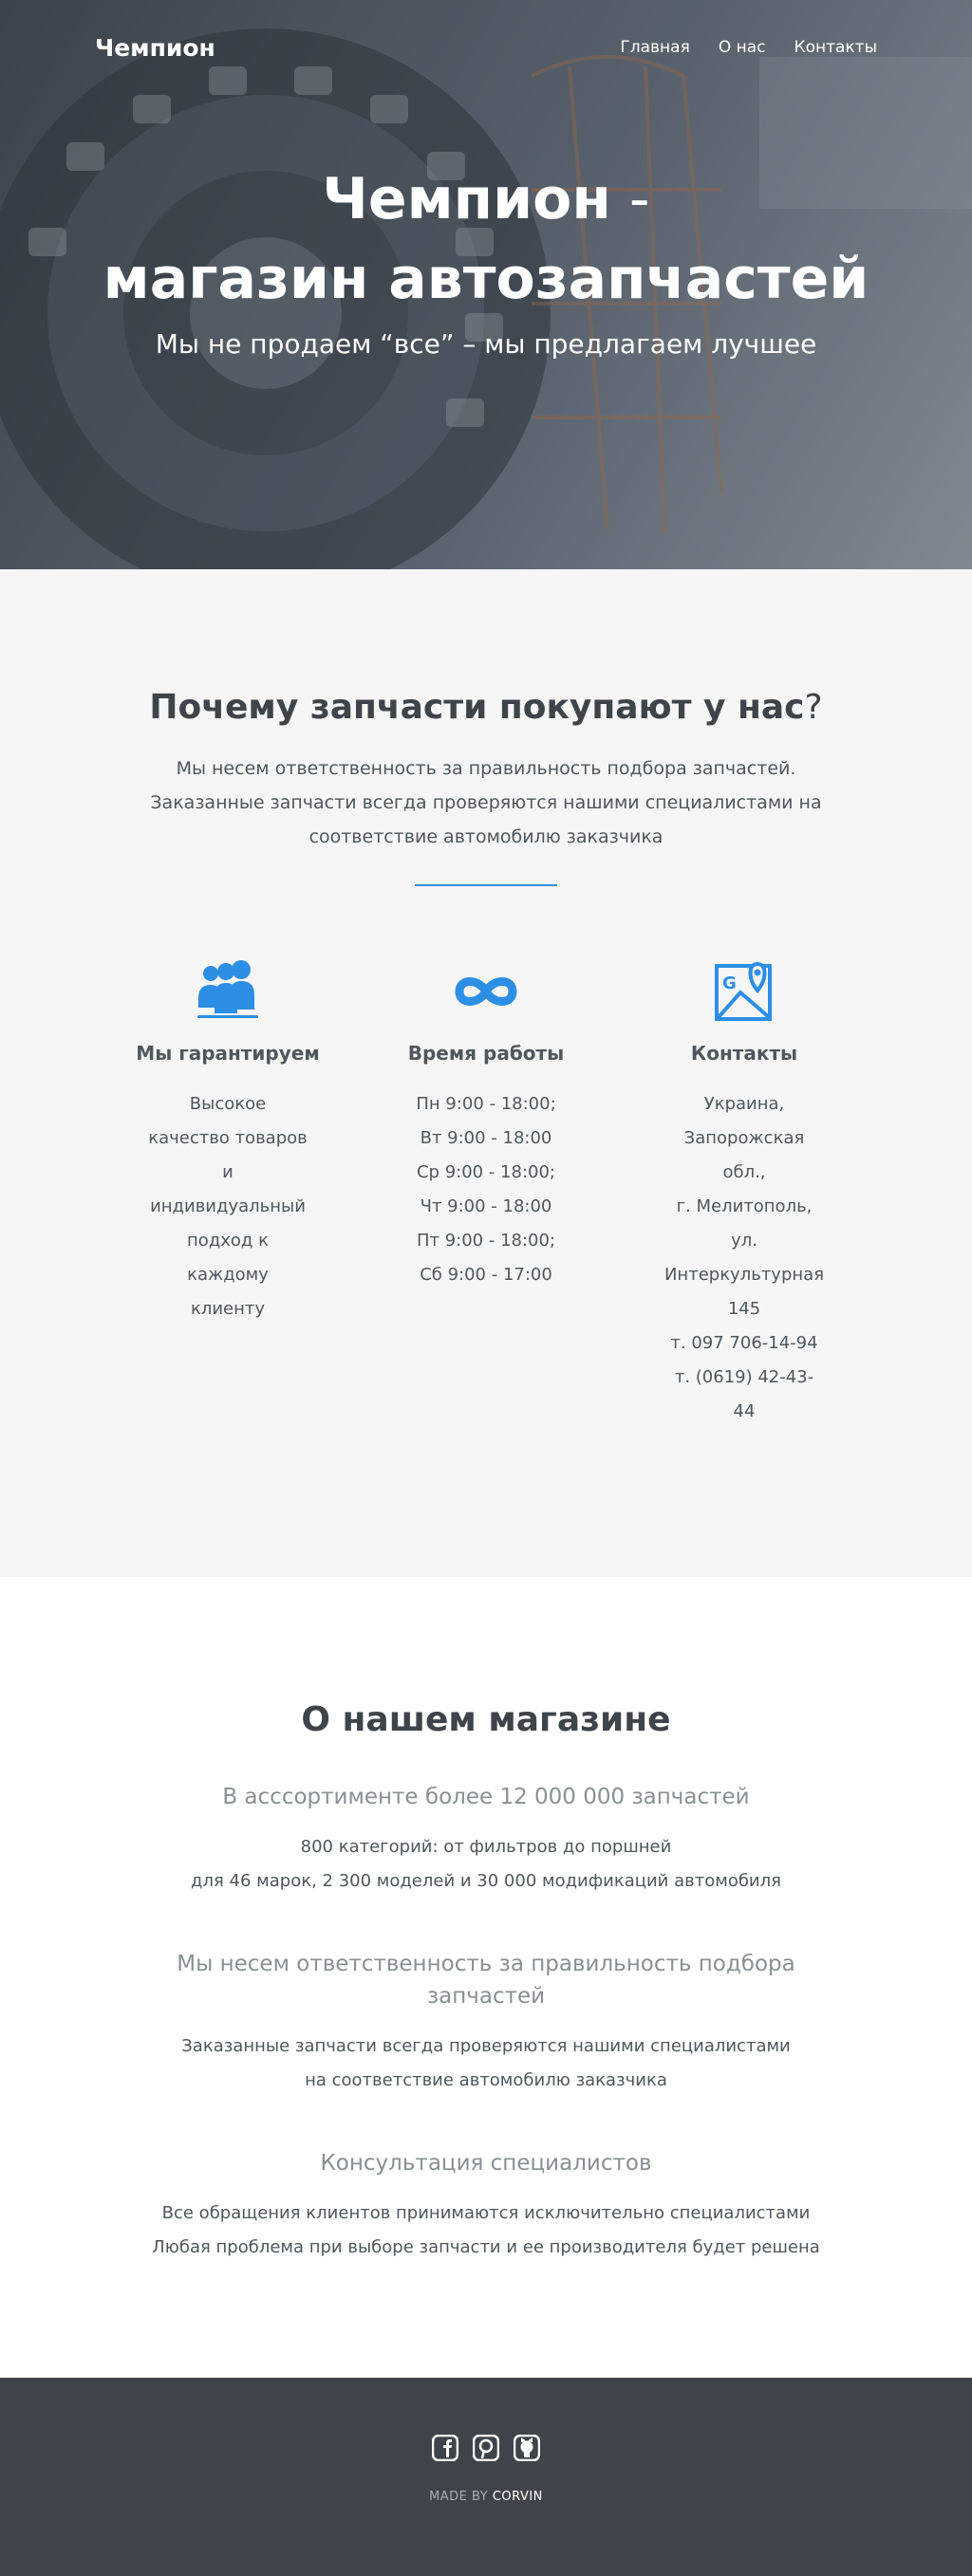 This screenshot has height=2576, width=972. What do you see at coordinates (228, 1275) in the screenshot?
I see `feature-line: каждому` at bounding box center [228, 1275].